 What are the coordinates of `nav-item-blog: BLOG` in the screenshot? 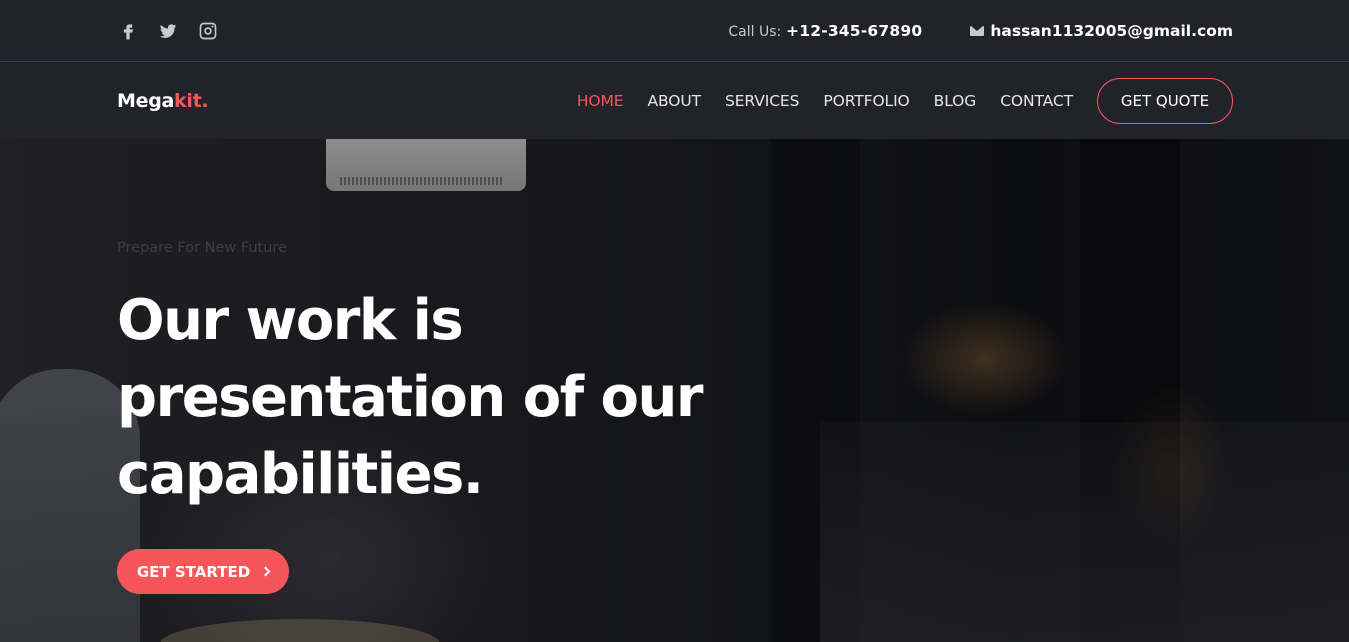 It's located at (955, 101).